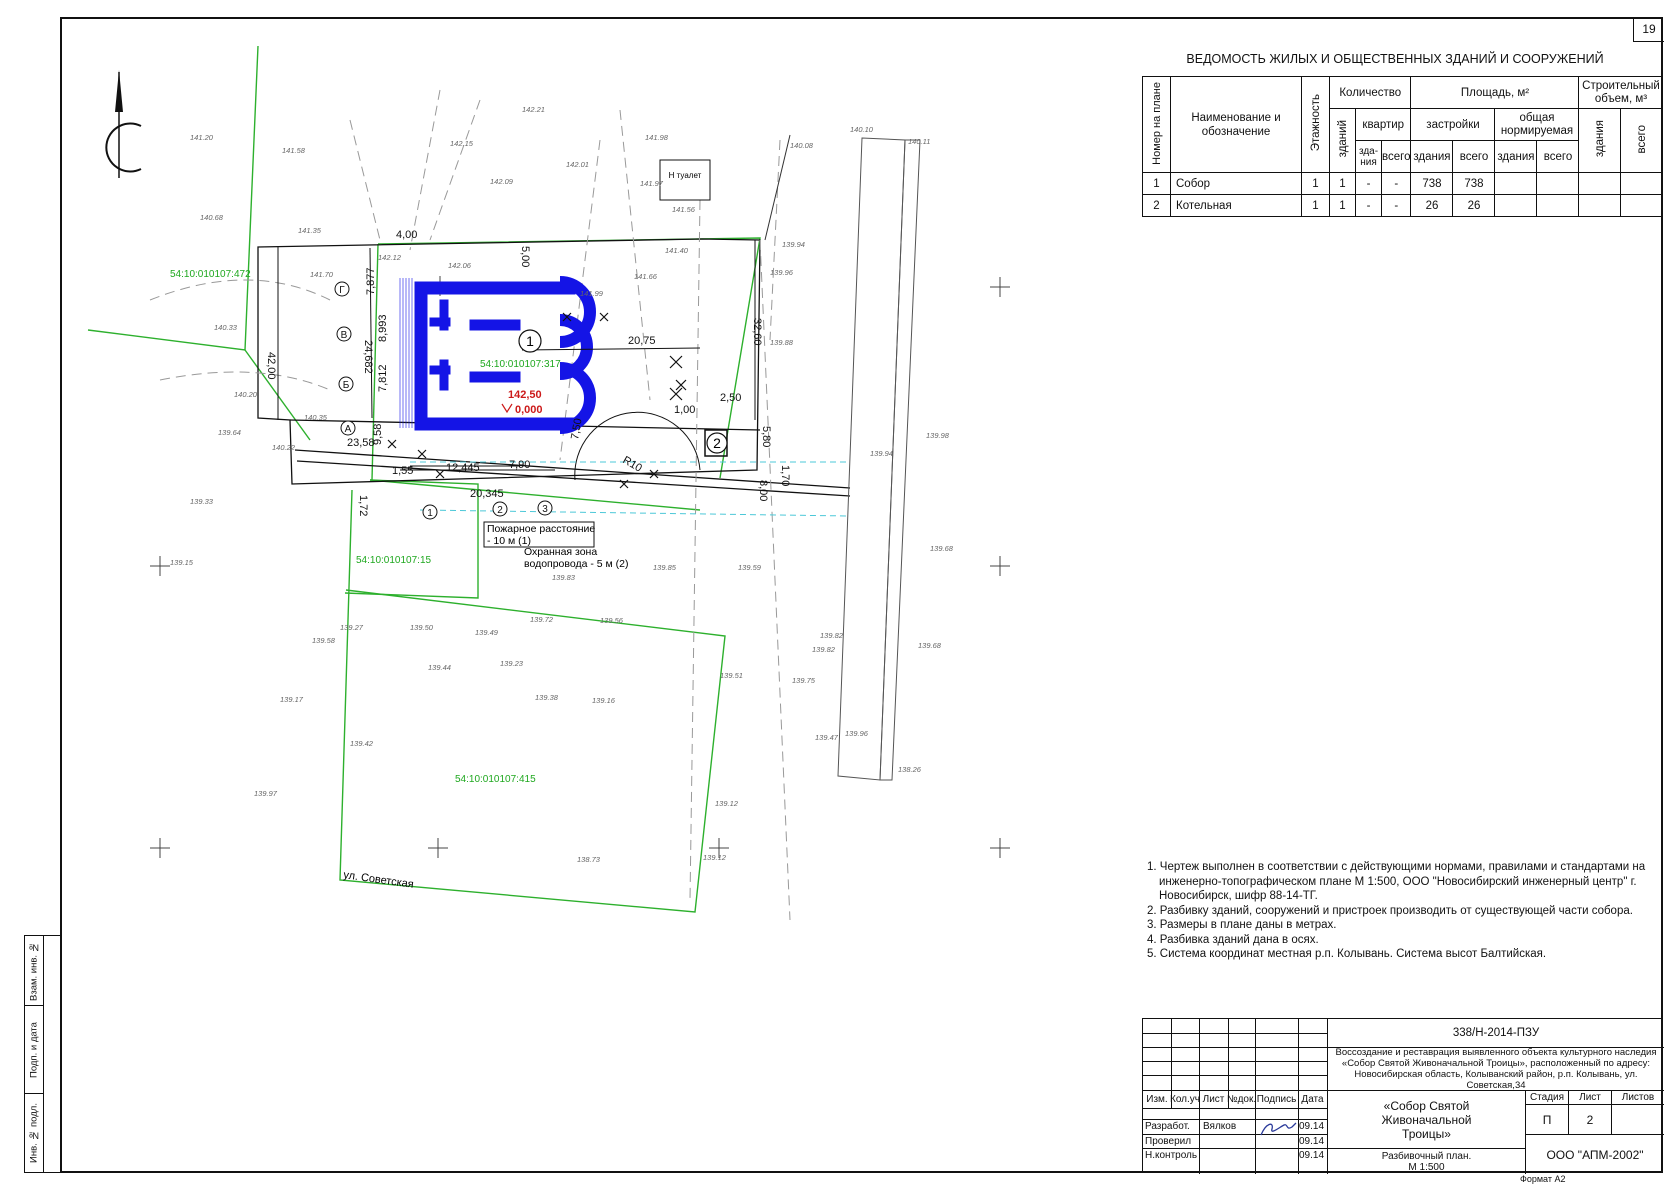 The width and height of the screenshot is (1680, 1188). I want to click on cell: 1, so click(1156, 183).